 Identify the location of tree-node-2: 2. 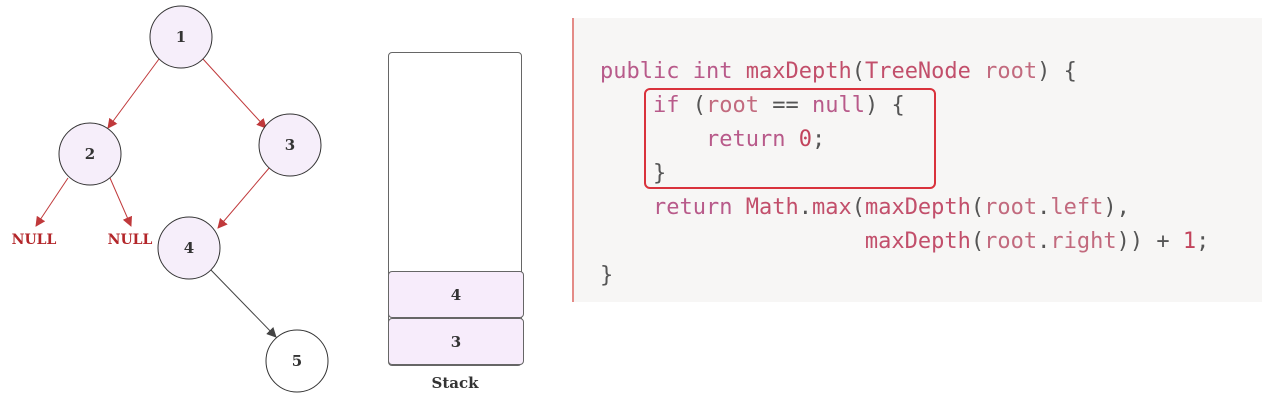
(90, 154).